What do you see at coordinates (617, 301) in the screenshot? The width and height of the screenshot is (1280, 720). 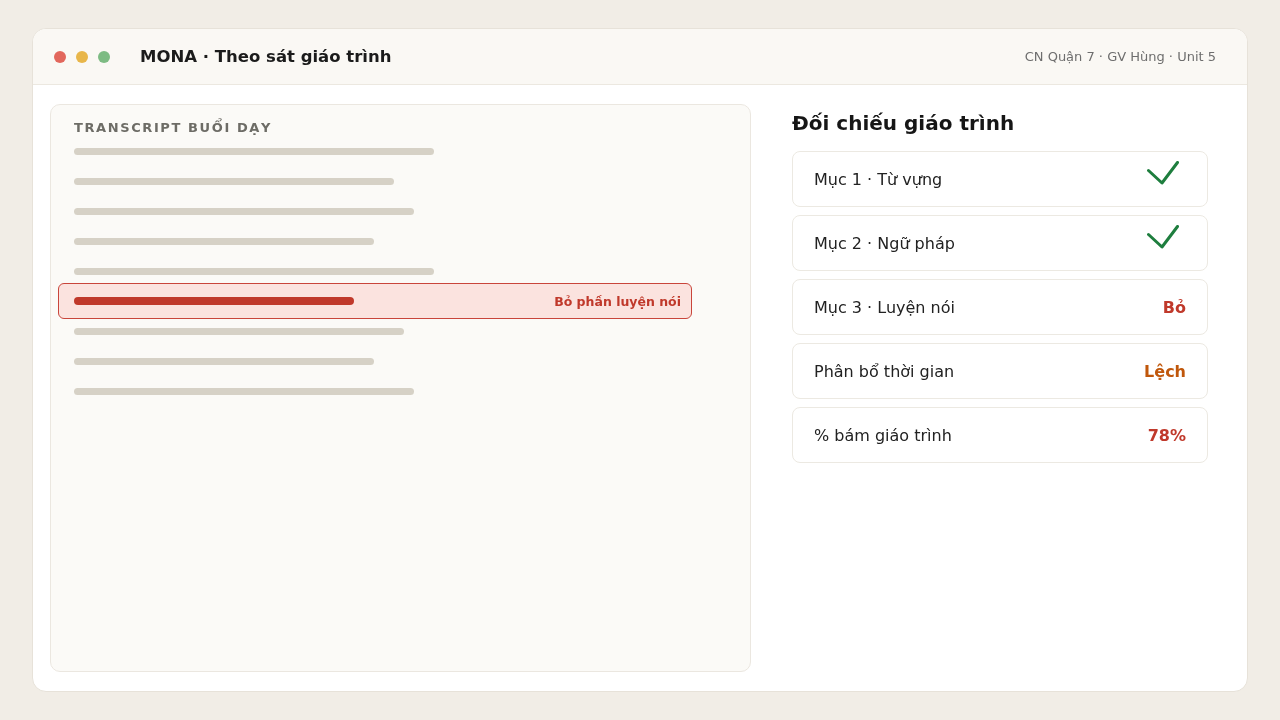 I see `flag-note: Bỏ phần luyện nói` at bounding box center [617, 301].